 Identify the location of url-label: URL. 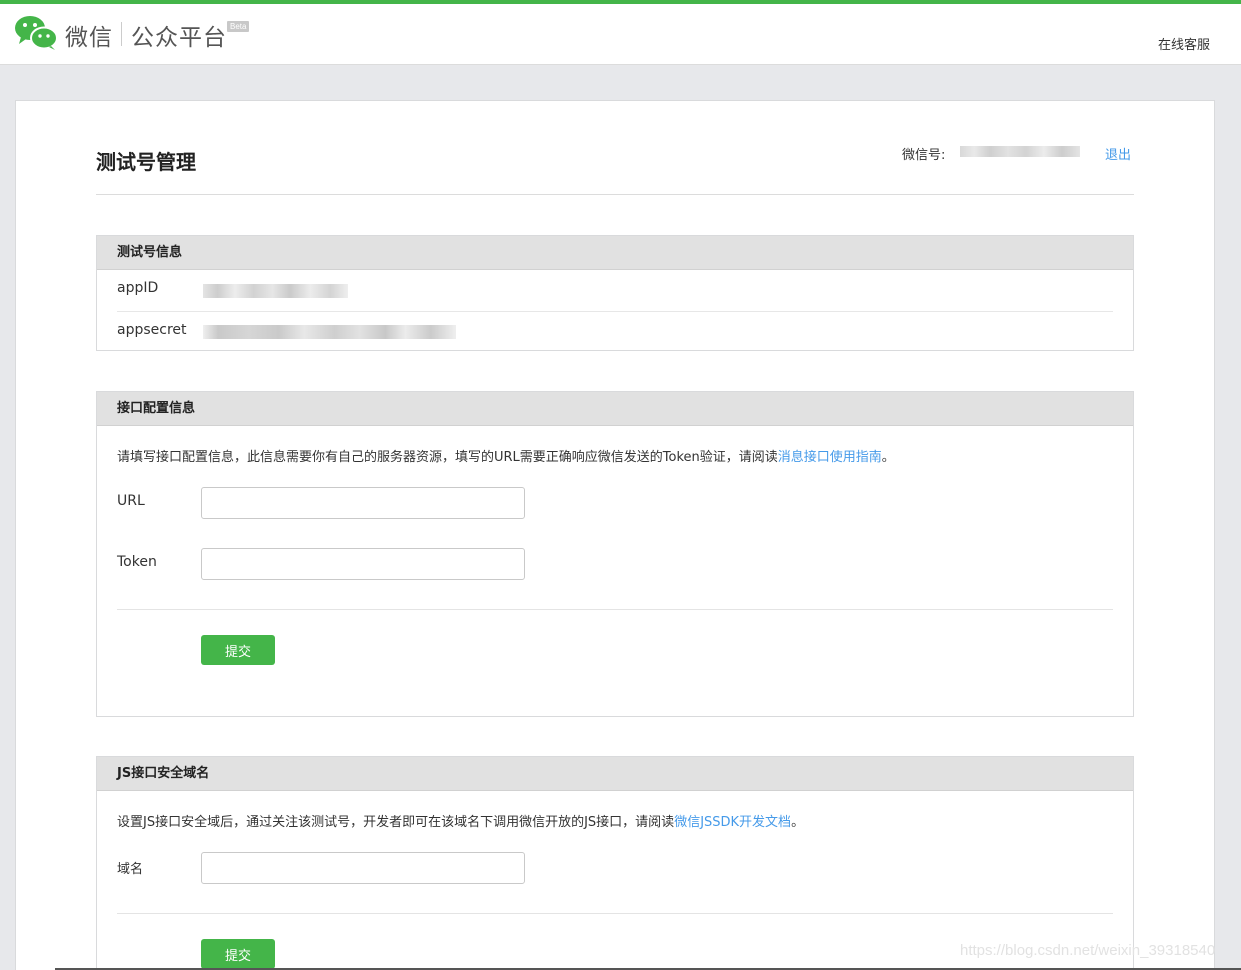
(131, 501).